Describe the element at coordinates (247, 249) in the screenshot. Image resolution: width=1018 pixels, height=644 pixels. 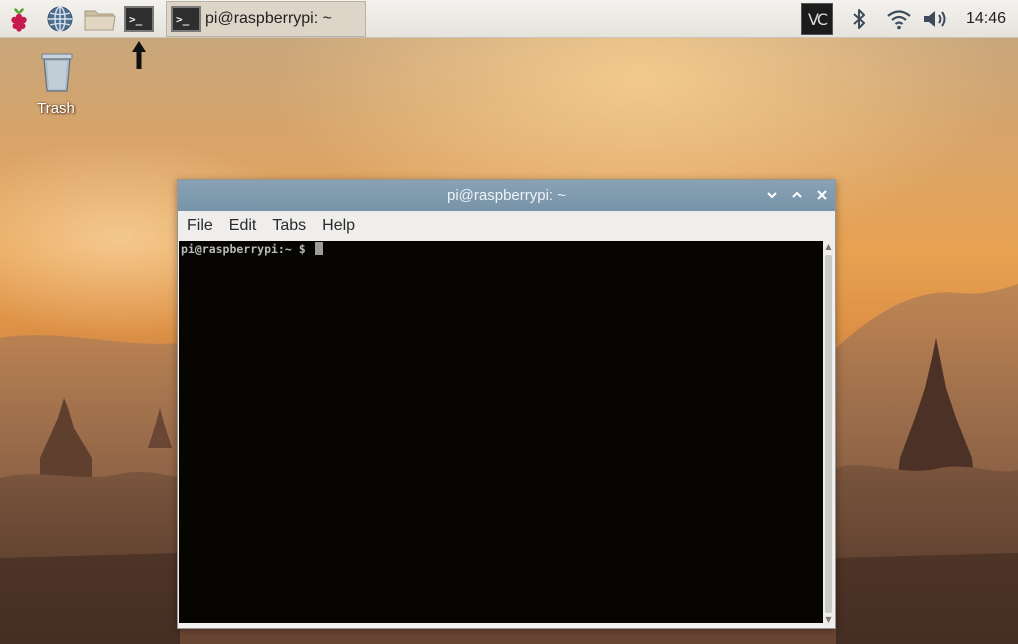
I see `shell-prompt: pi@raspberrypi:~ $` at that location.